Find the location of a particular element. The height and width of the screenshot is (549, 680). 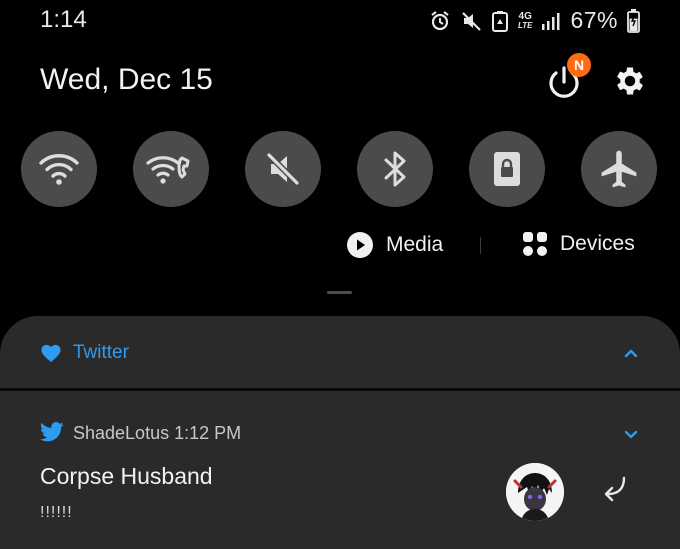

divider is located at coordinates (480, 245).